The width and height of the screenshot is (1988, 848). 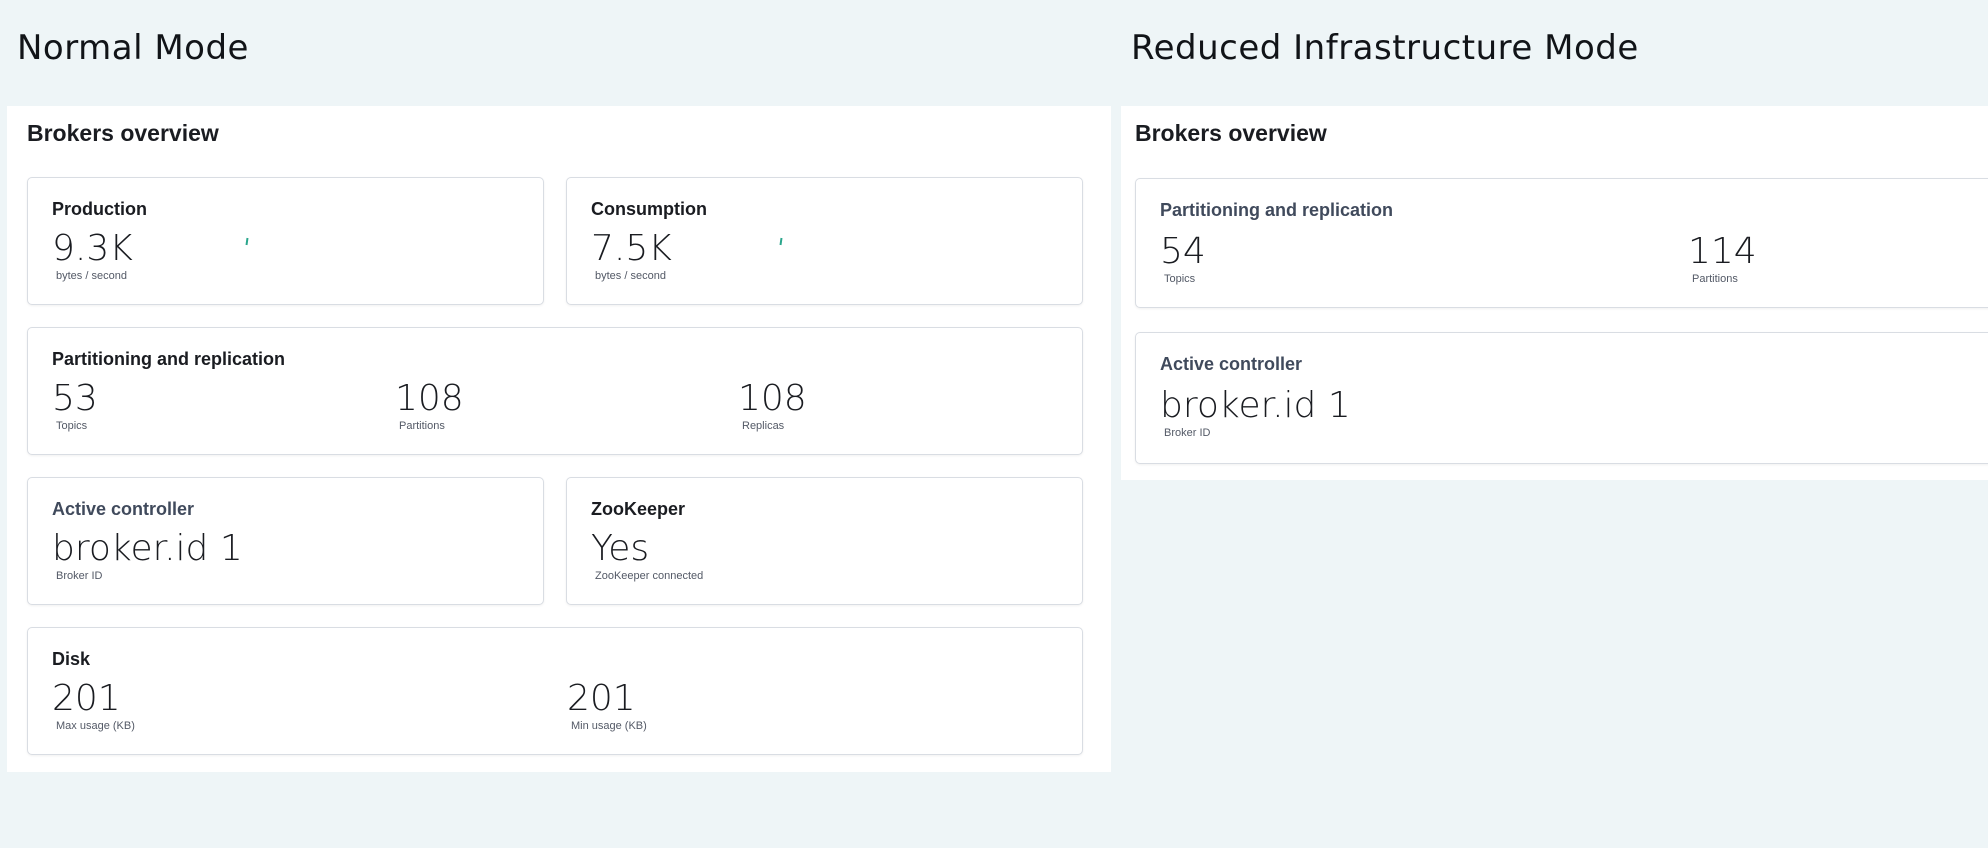 I want to click on consumption-card: Consumption 7.5K bytes / second, so click(x=824, y=241).